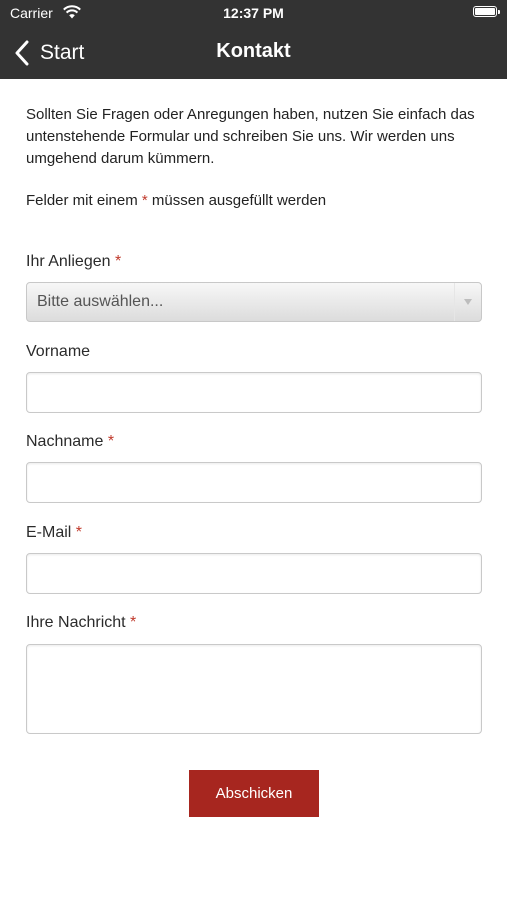 The width and height of the screenshot is (507, 900). I want to click on vorname-label: Vorname, so click(58, 352).